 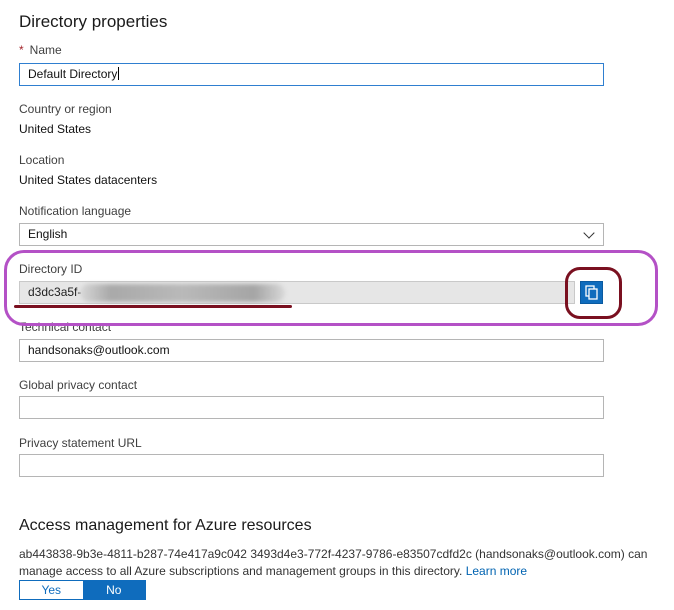 What do you see at coordinates (589, 233) in the screenshot?
I see `chevron-down-icon` at bounding box center [589, 233].